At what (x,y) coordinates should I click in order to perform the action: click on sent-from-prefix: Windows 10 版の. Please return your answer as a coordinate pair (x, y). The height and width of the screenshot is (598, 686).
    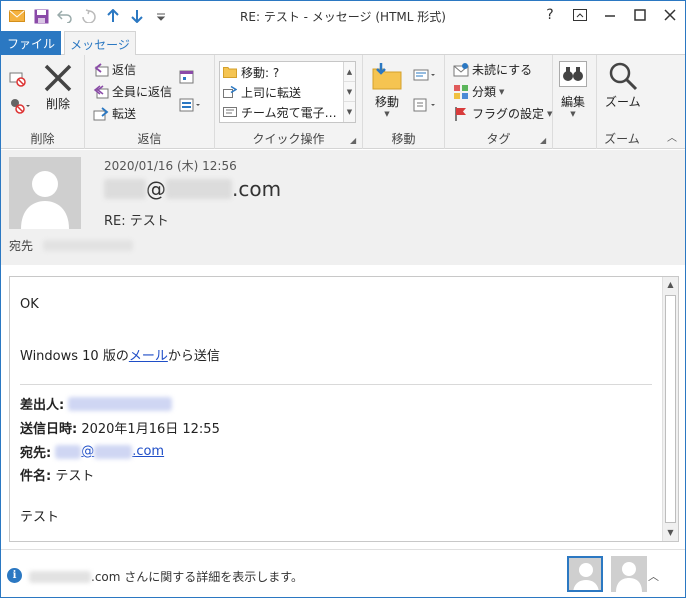
    Looking at the image, I should click on (74, 356).